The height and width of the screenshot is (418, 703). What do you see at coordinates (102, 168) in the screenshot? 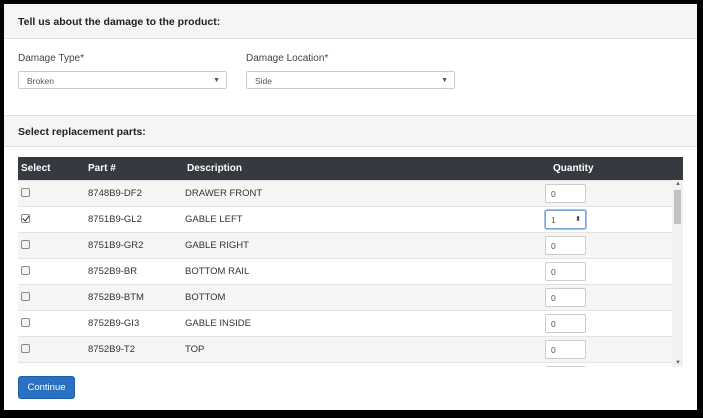
I see `header-part: Part #` at bounding box center [102, 168].